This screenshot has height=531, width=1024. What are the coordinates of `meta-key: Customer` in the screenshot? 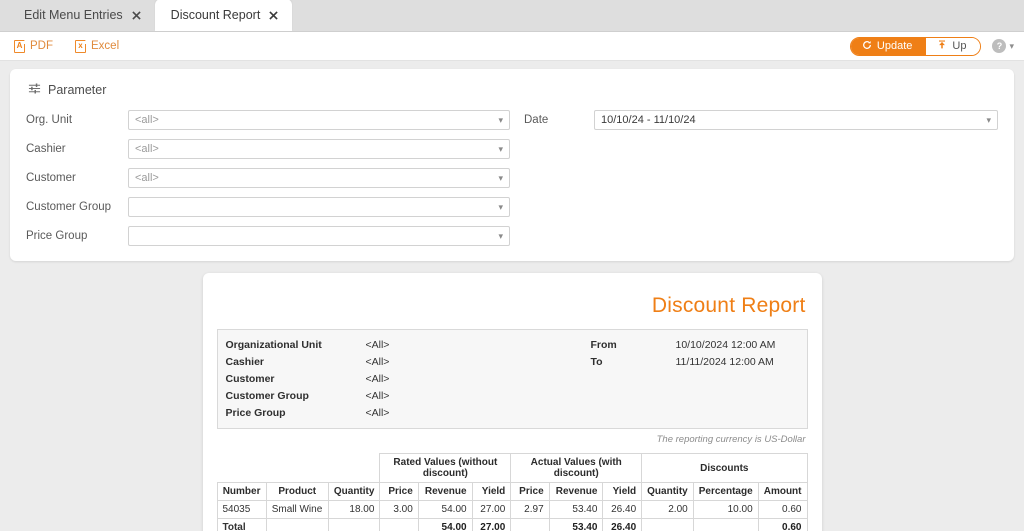 It's located at (250, 378).